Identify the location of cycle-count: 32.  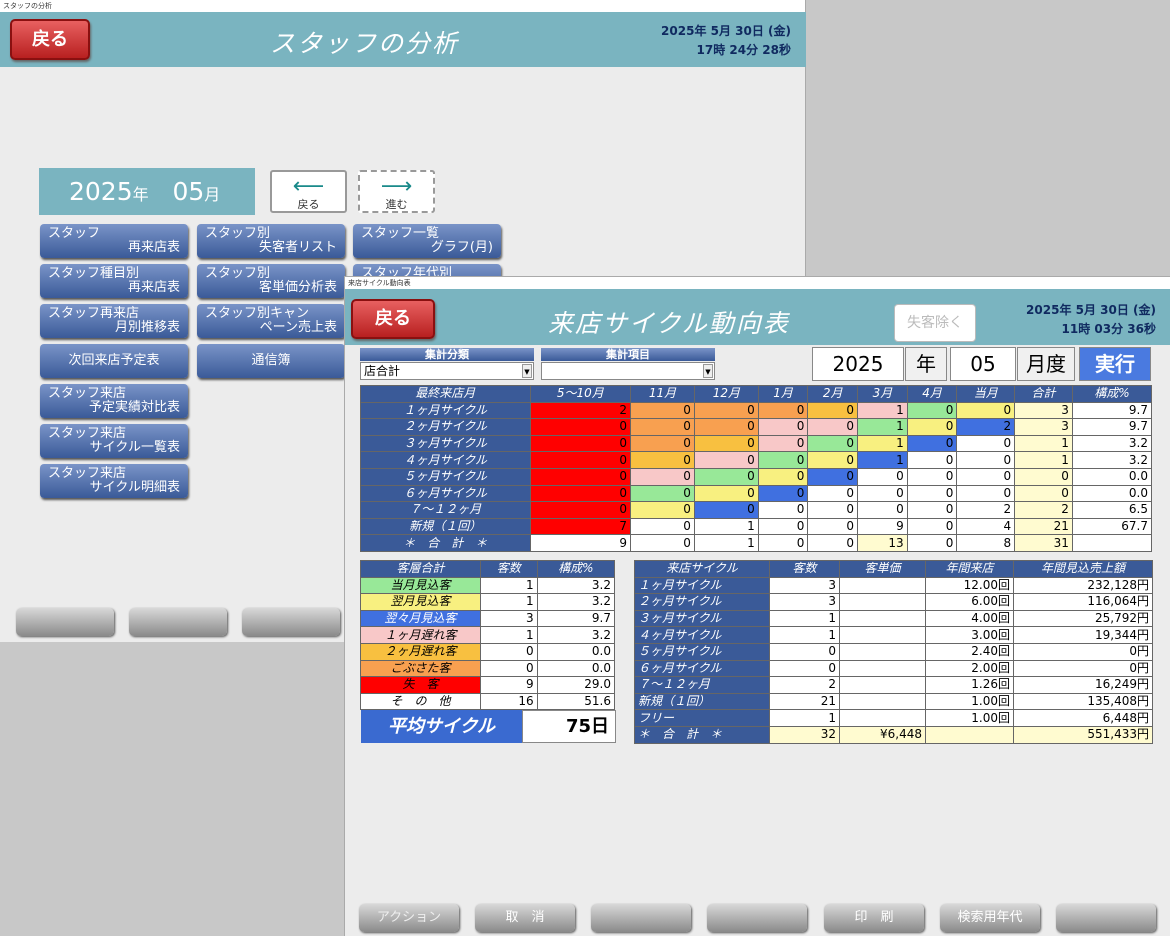
(804, 734).